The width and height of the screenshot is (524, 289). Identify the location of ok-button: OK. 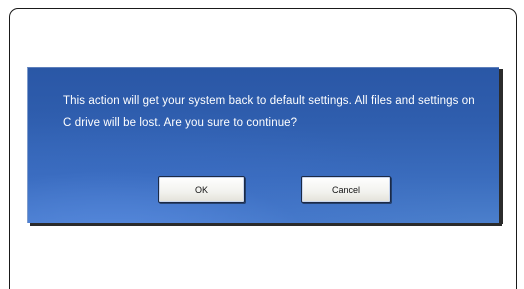
(201, 189).